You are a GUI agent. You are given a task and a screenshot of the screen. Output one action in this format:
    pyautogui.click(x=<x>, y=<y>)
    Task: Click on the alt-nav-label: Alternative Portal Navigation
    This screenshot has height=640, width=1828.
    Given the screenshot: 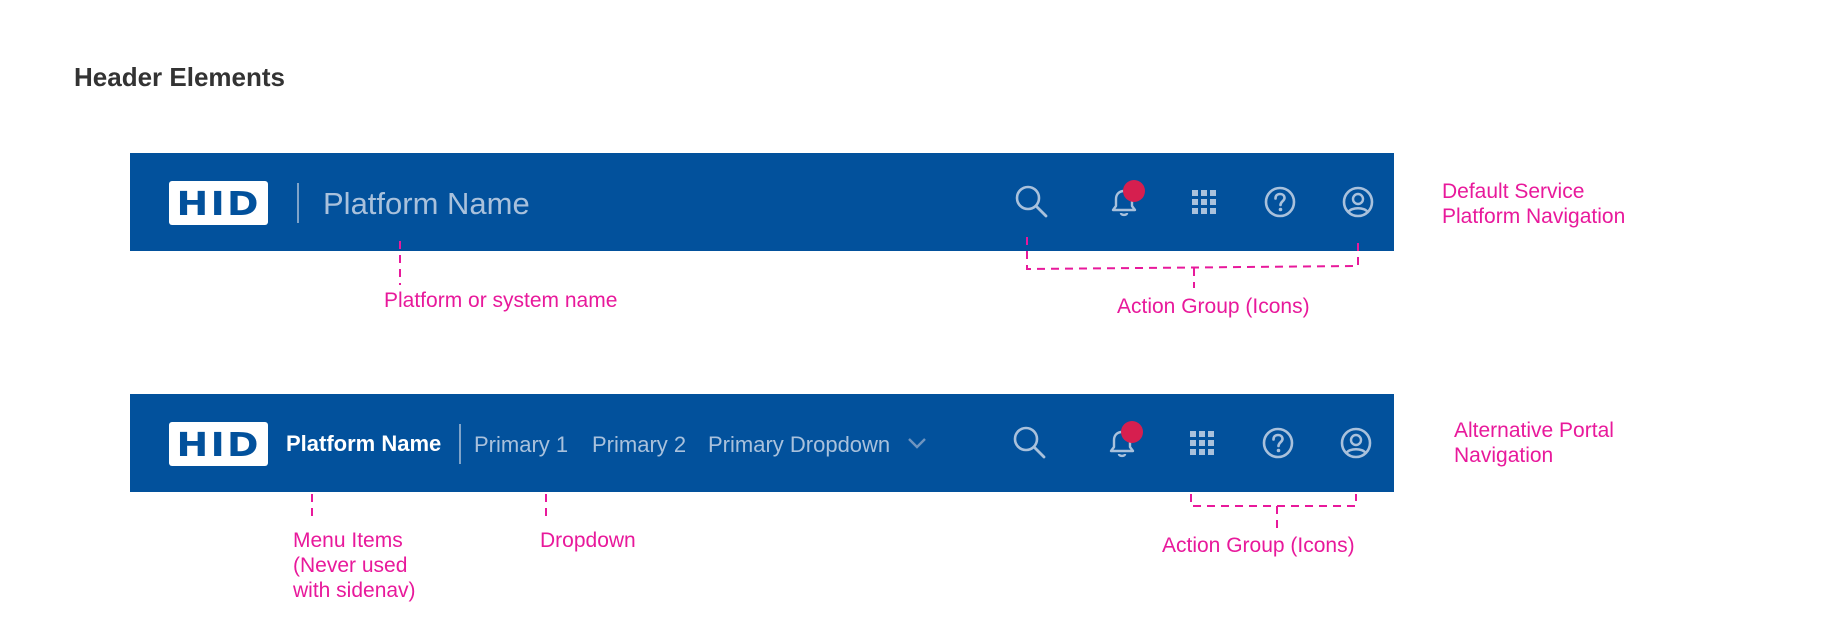 What is the action you would take?
    pyautogui.click(x=1534, y=443)
    